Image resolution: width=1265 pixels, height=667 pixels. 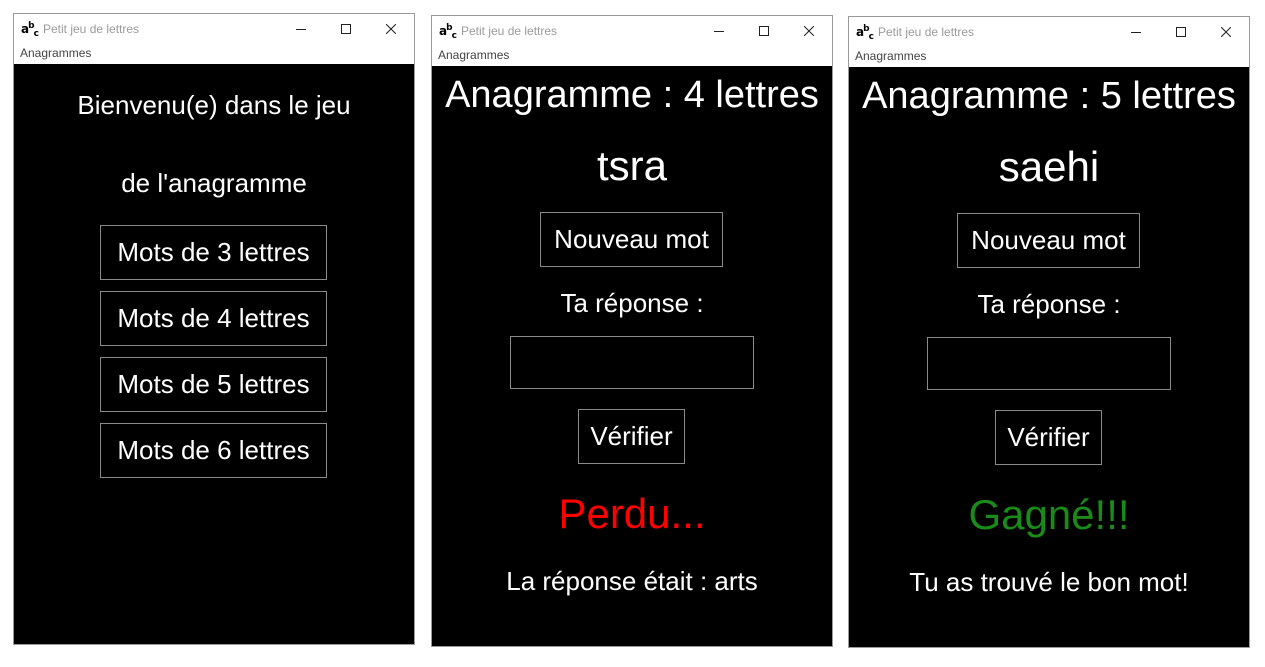 I want to click on result-message: Tu as trouvé le bon mot!, so click(x=1049, y=582).